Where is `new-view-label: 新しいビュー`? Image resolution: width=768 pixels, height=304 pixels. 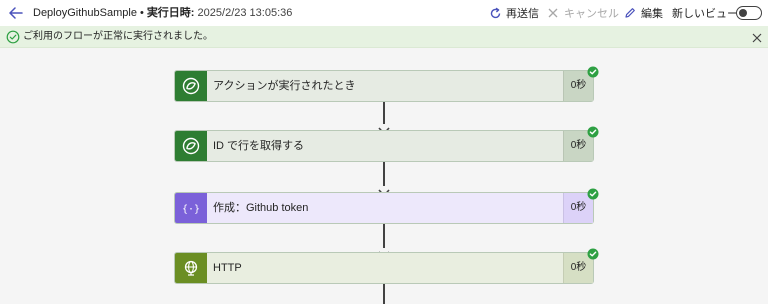
new-view-label: 新しいビュー is located at coordinates (705, 14).